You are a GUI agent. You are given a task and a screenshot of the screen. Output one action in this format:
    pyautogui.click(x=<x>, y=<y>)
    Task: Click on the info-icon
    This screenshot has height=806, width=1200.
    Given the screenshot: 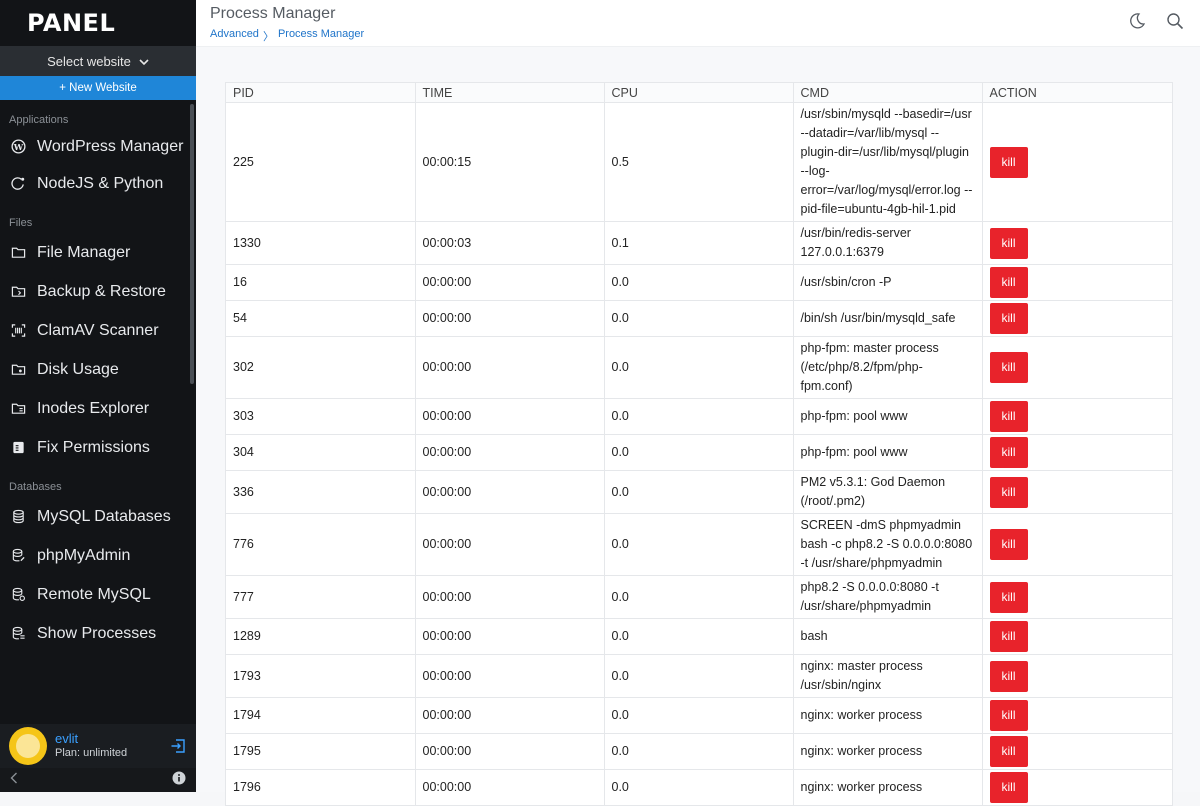 What is the action you would take?
    pyautogui.click(x=179, y=780)
    